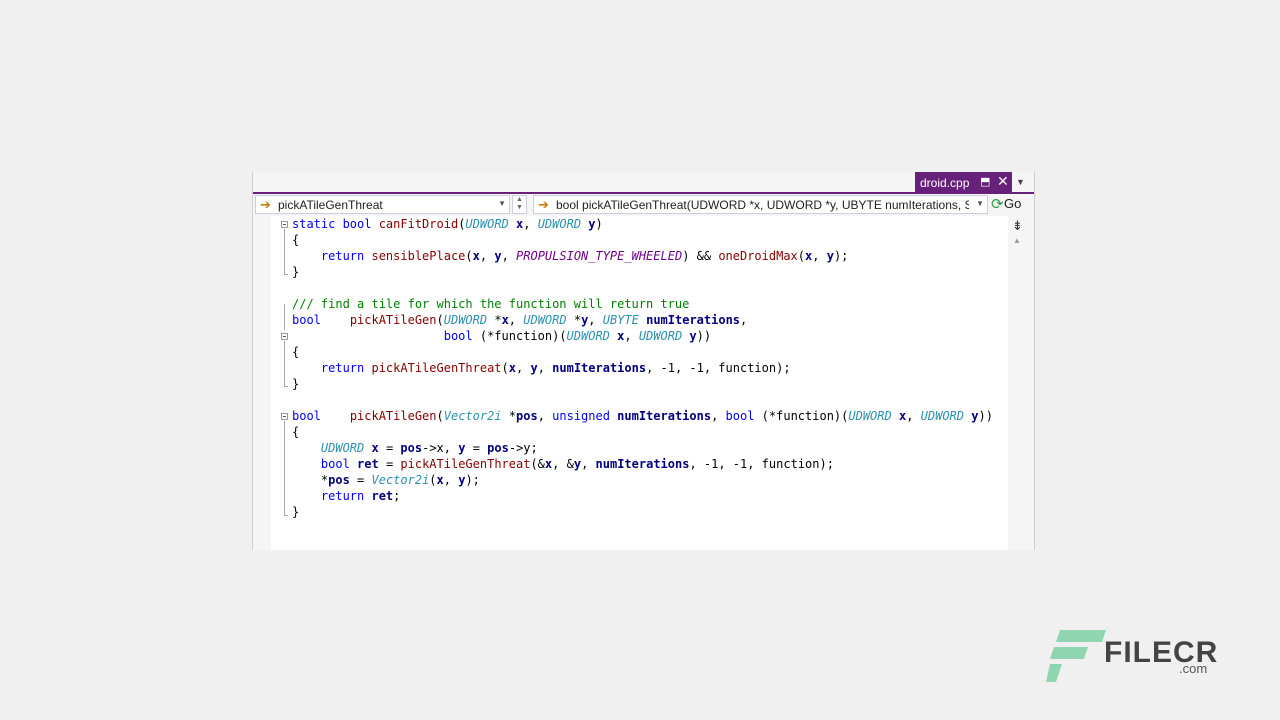 The image size is (1280, 720). I want to click on code-token: (, so click(440, 320).